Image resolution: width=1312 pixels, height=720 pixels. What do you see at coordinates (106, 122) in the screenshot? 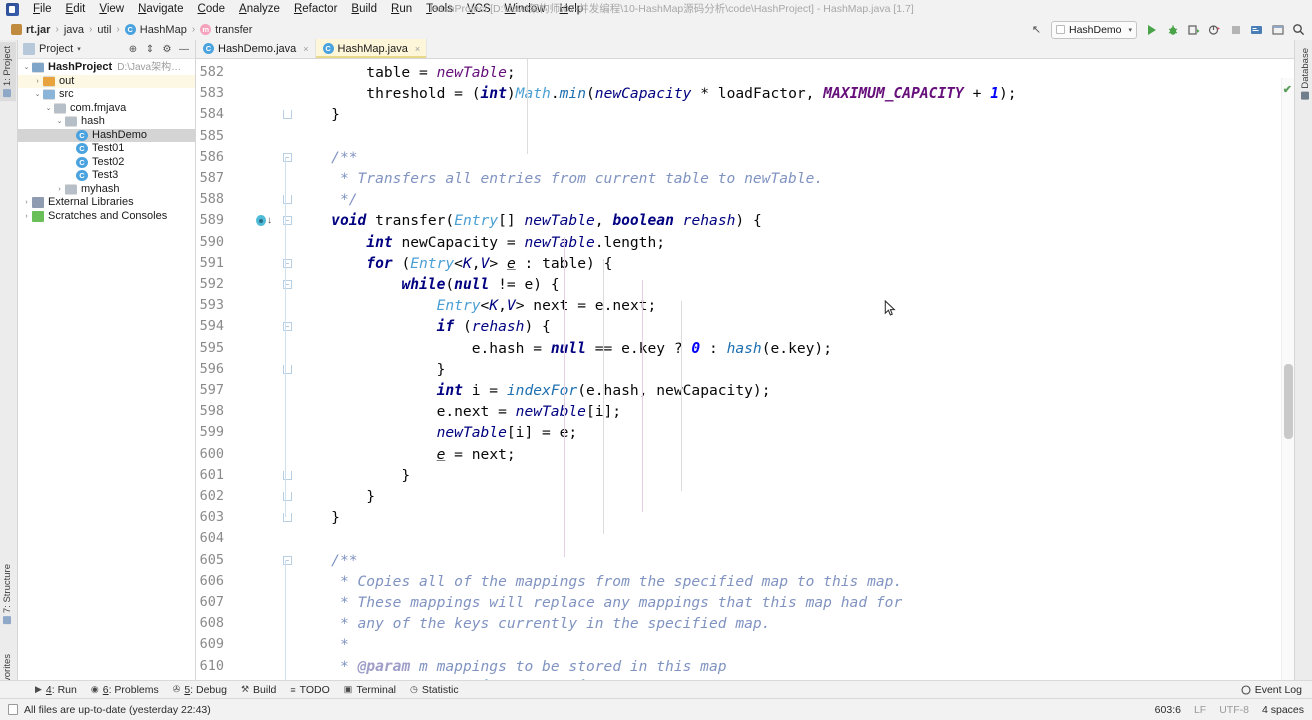
I see `tree-node-hash: ⌄ hash` at bounding box center [106, 122].